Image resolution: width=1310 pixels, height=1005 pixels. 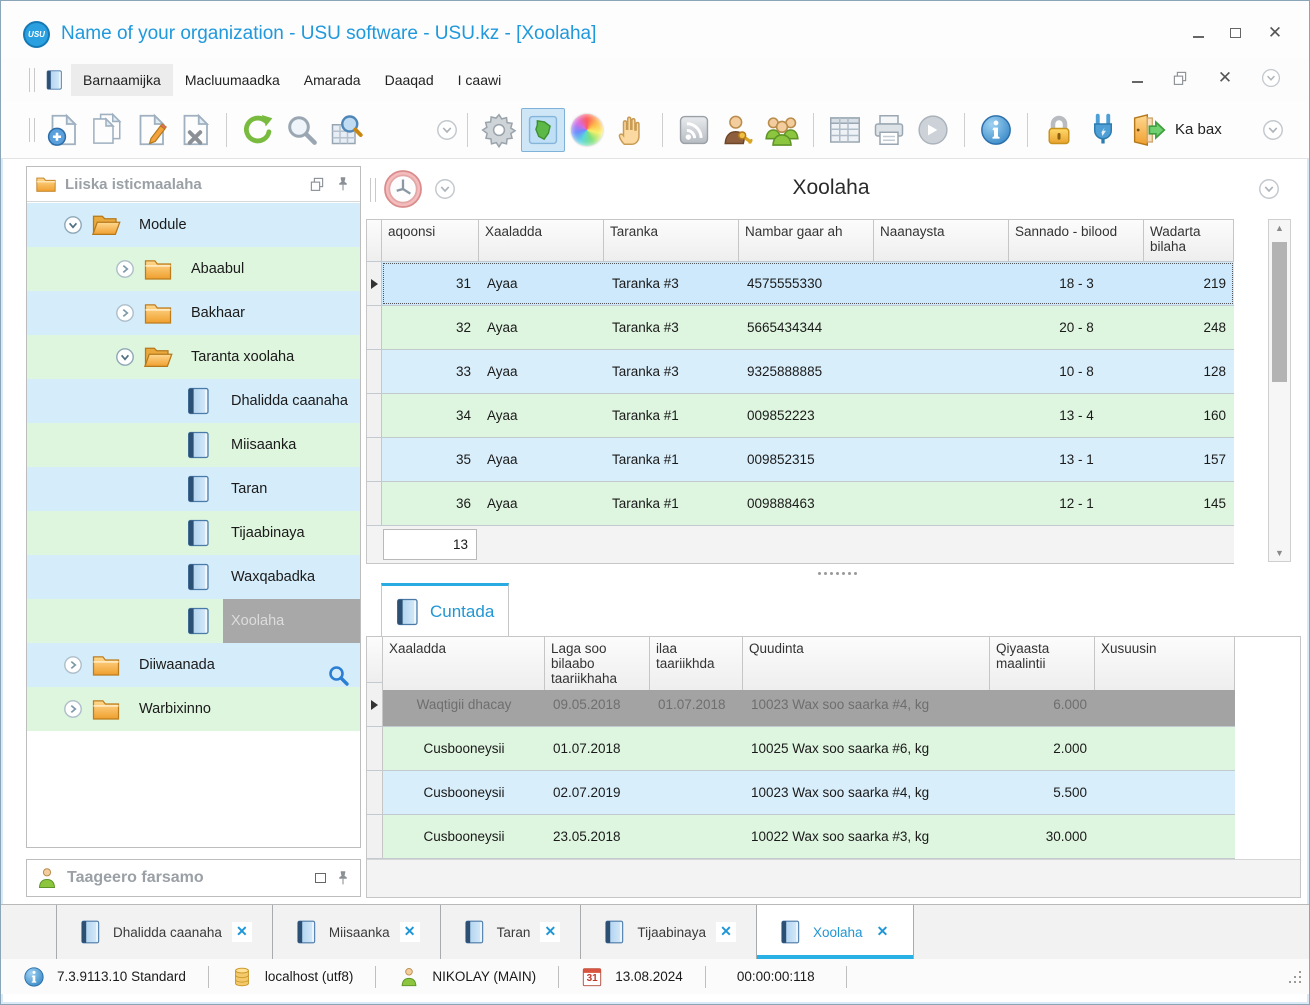 I want to click on scrollbar-thumb, so click(x=1279, y=312).